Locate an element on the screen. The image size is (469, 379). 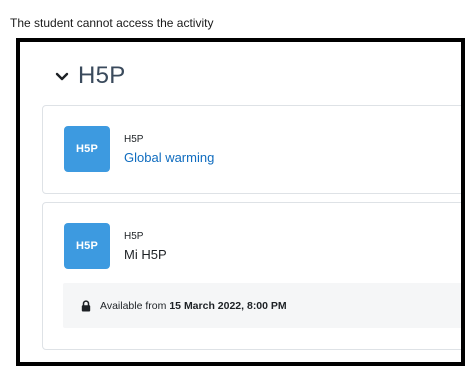
lock-icon is located at coordinates (86, 305).